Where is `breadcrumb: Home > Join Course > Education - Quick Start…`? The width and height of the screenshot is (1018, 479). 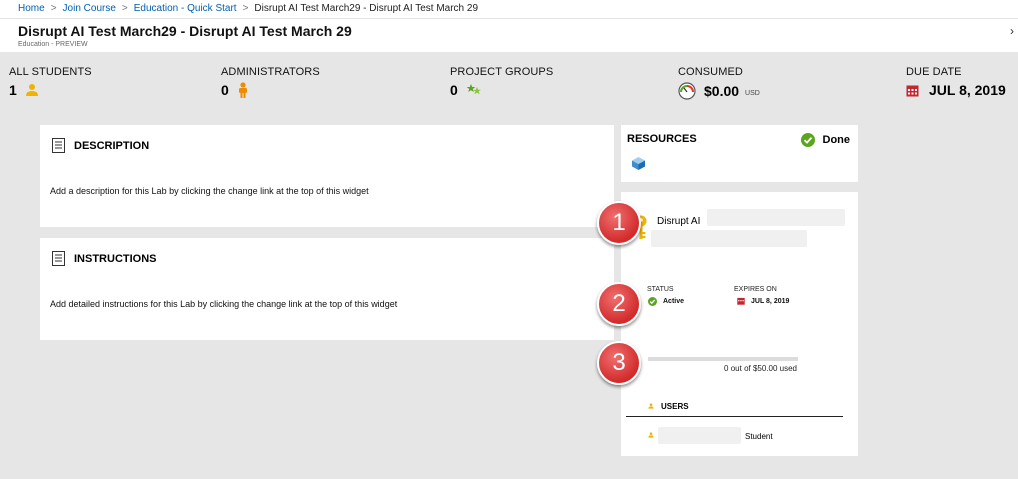
breadcrumb: Home > Join Course > Education - Quick Start… is located at coordinates (509, 9).